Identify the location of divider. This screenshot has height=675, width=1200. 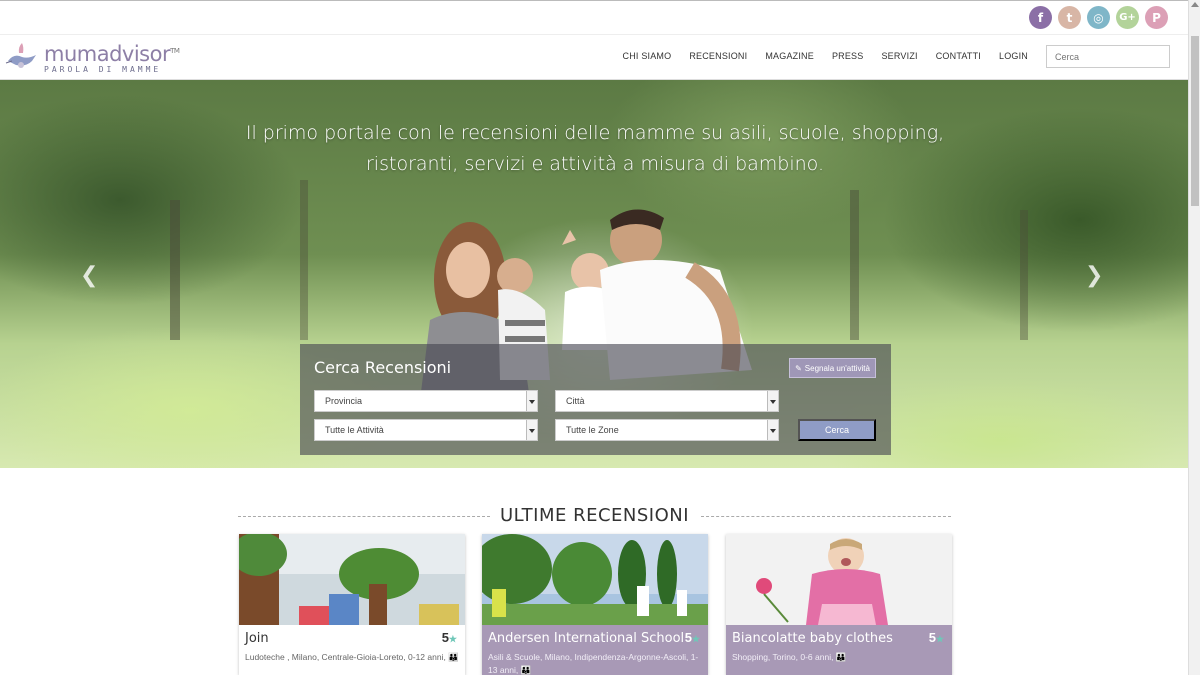
(826, 516).